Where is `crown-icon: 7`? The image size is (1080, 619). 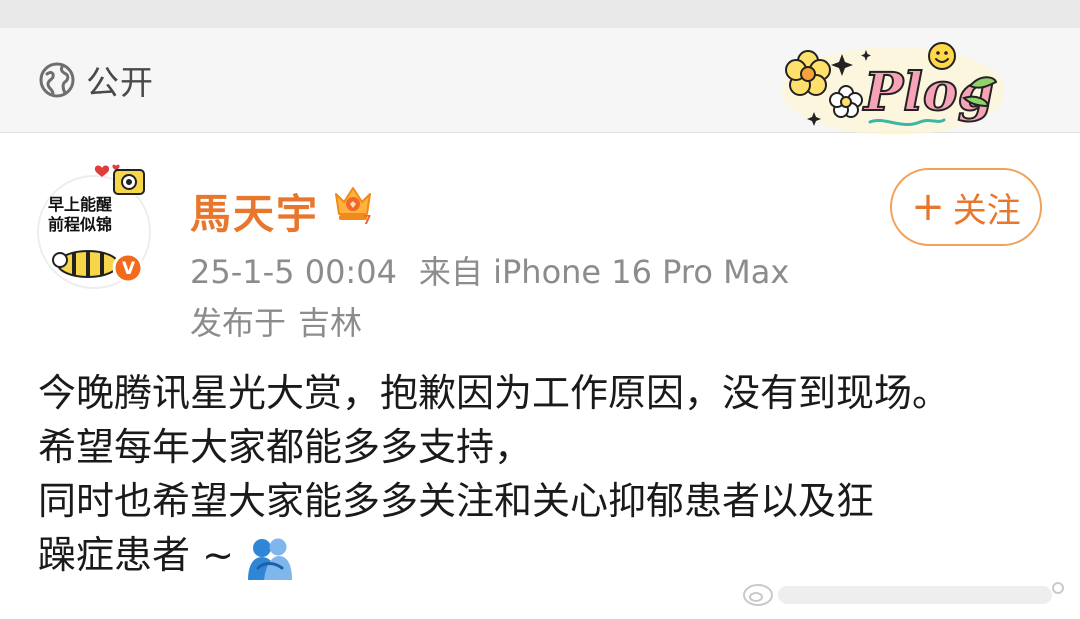
crown-icon: 7 is located at coordinates (353, 203).